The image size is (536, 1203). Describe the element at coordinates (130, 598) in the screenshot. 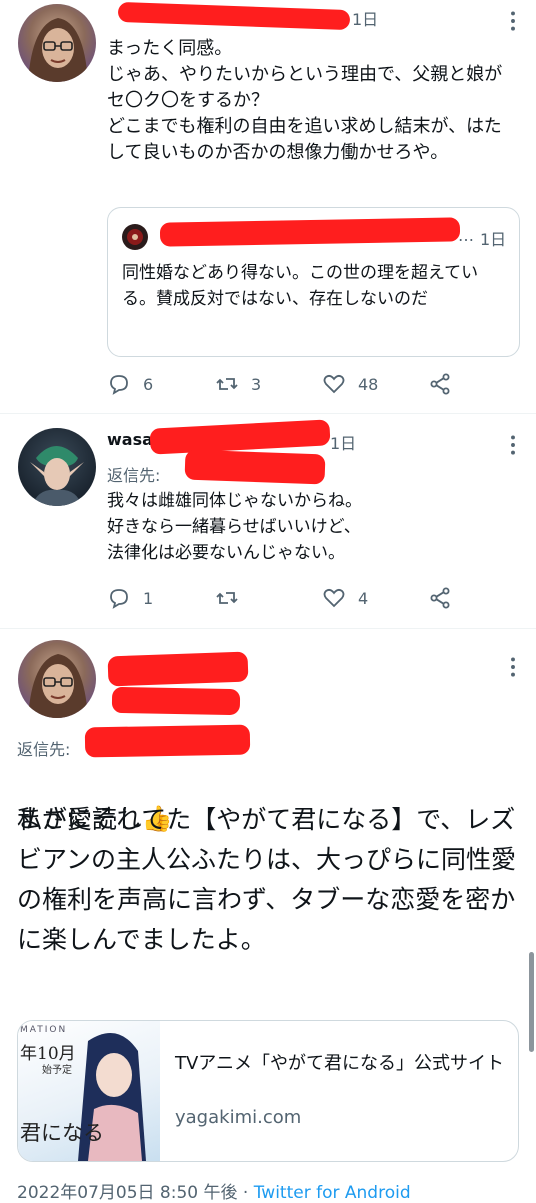

I see `reply-button: 1` at that location.